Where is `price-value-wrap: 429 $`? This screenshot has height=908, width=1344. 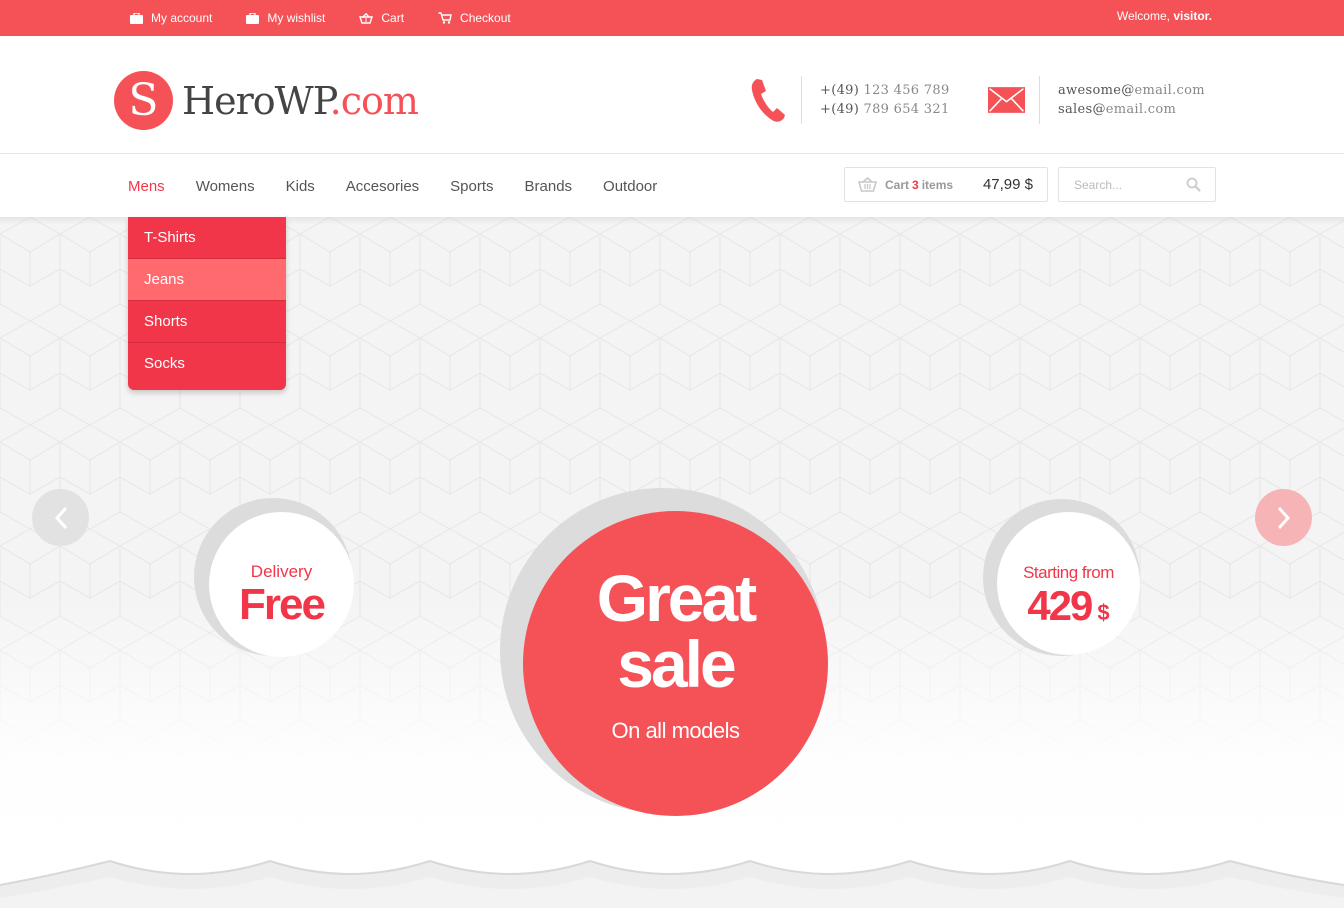 price-value-wrap: 429 $ is located at coordinates (1068, 606).